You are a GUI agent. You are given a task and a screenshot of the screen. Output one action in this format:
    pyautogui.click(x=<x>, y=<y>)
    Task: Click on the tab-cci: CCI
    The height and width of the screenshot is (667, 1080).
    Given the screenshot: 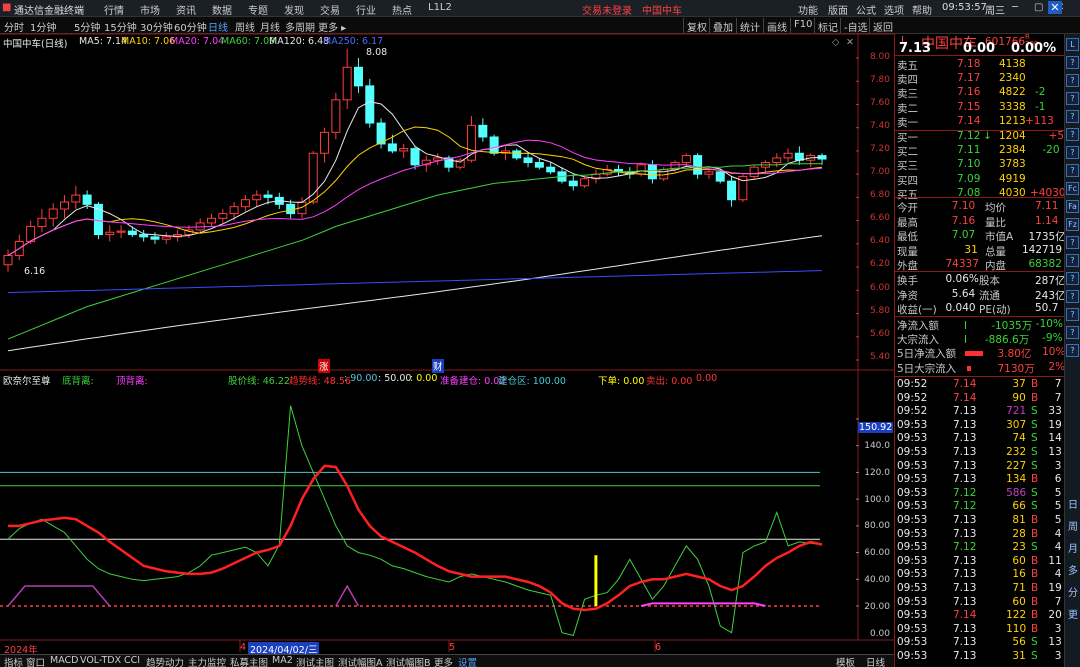 What is the action you would take?
    pyautogui.click(x=132, y=660)
    